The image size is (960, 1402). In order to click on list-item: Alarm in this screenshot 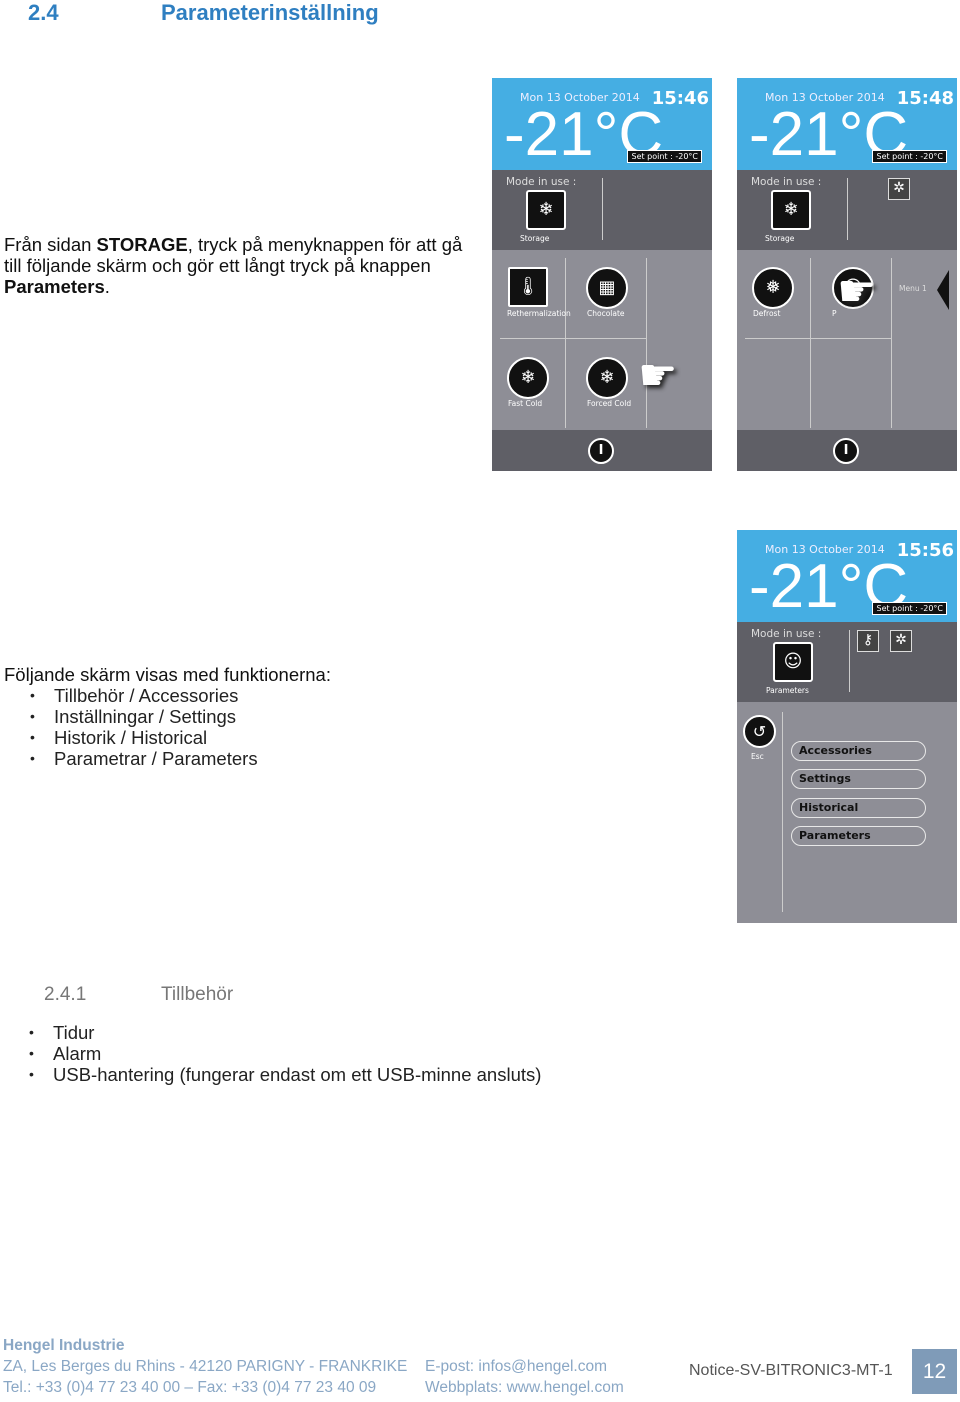, I will do `click(272, 1053)`.